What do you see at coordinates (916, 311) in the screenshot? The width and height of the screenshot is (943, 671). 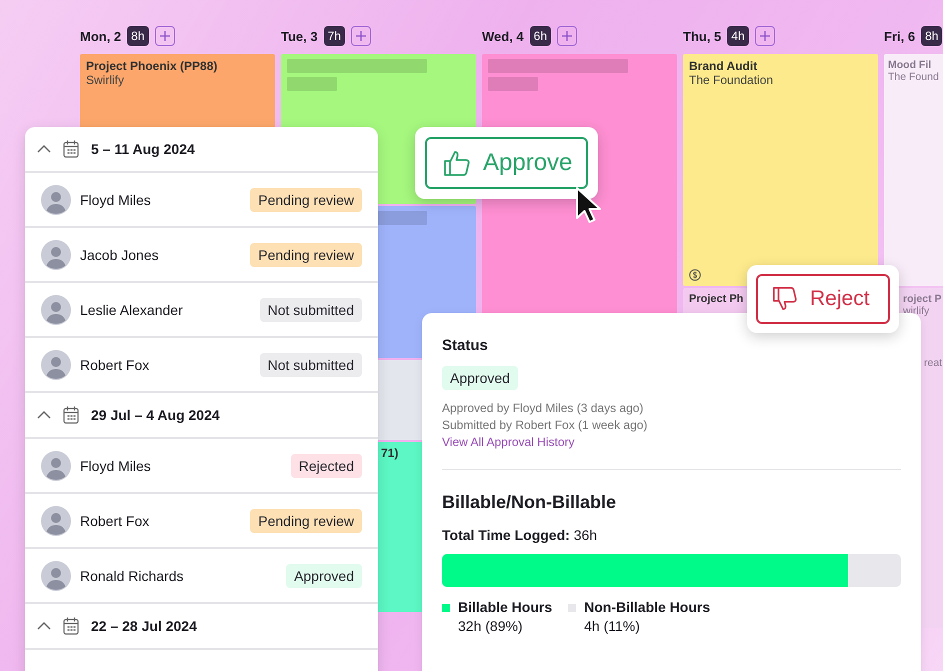 I see `entry-client: wirlify` at bounding box center [916, 311].